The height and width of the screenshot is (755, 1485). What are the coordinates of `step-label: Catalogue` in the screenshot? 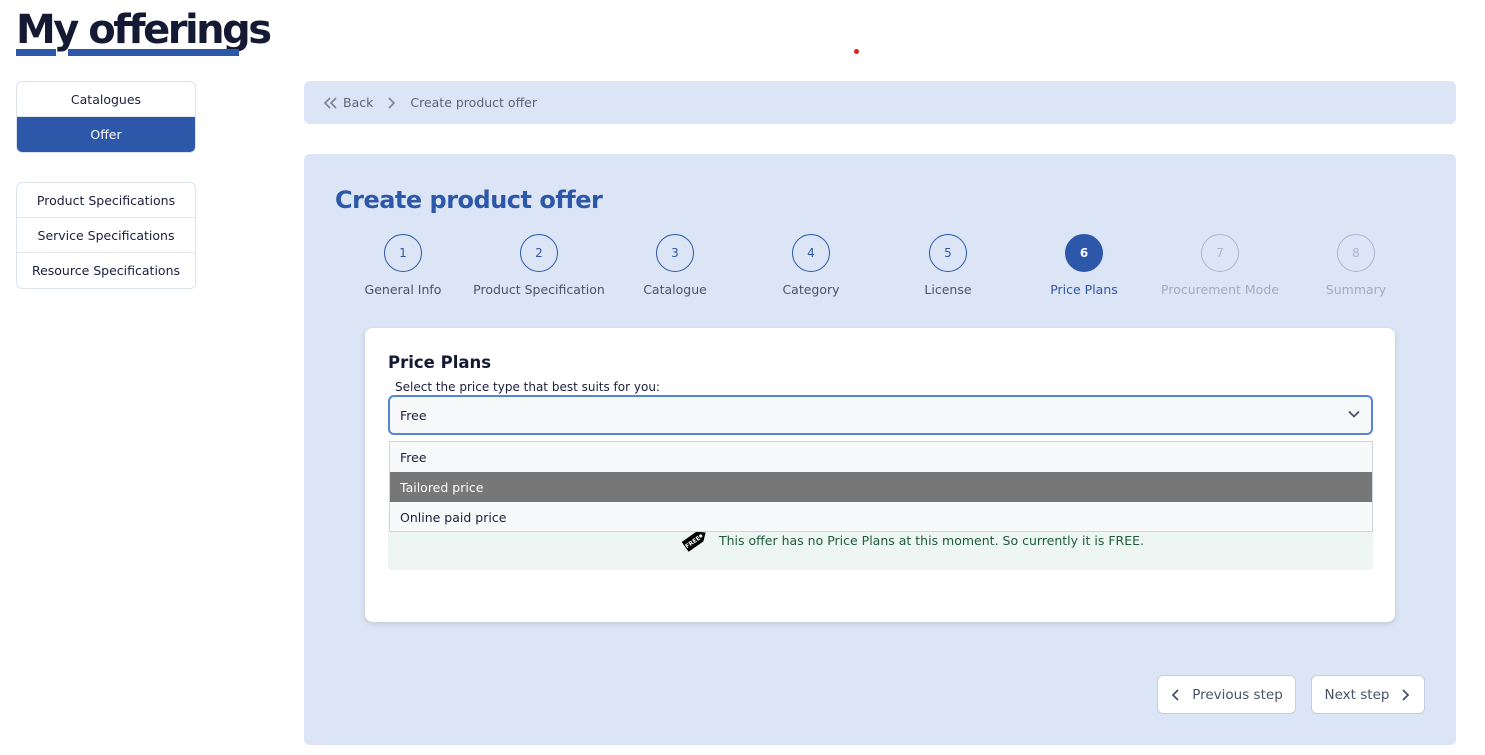 It's located at (675, 289).